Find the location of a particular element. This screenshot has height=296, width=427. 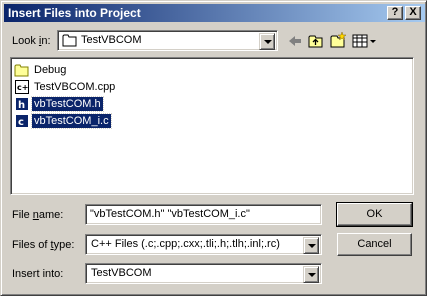

cpp-file-icon: c+ is located at coordinates (22, 87).